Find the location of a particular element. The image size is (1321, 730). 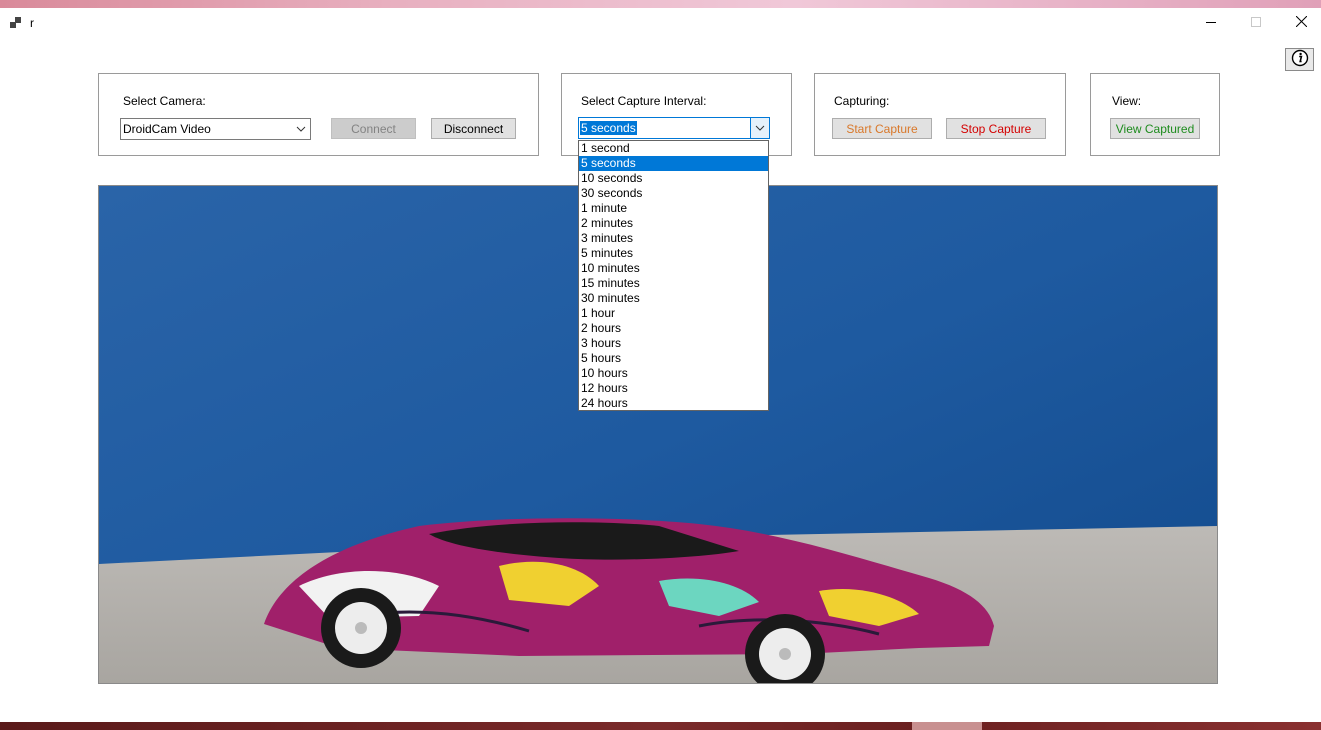

view-label: View: is located at coordinates (1127, 101).